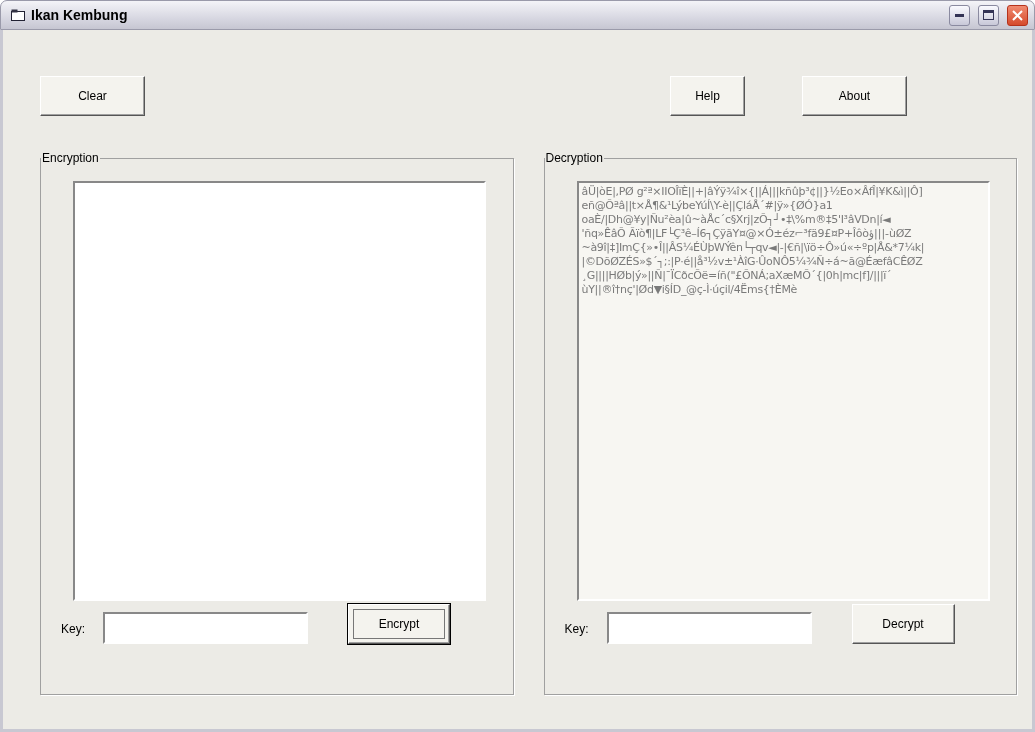  I want to click on about-button: About, so click(854, 96).